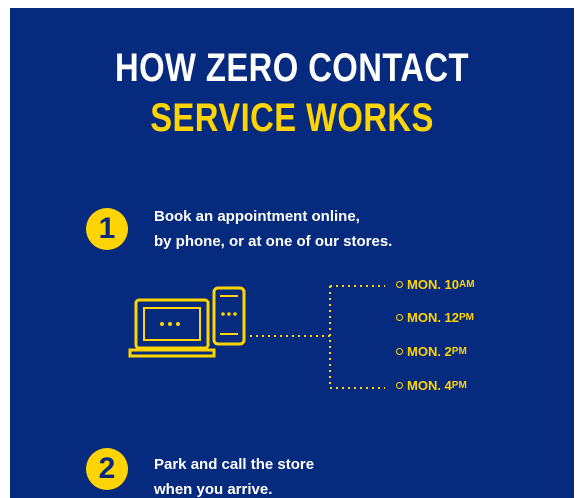 The image size is (582, 498). I want to click on title-line-1: HOW ZERO CONTACT, so click(292, 68).